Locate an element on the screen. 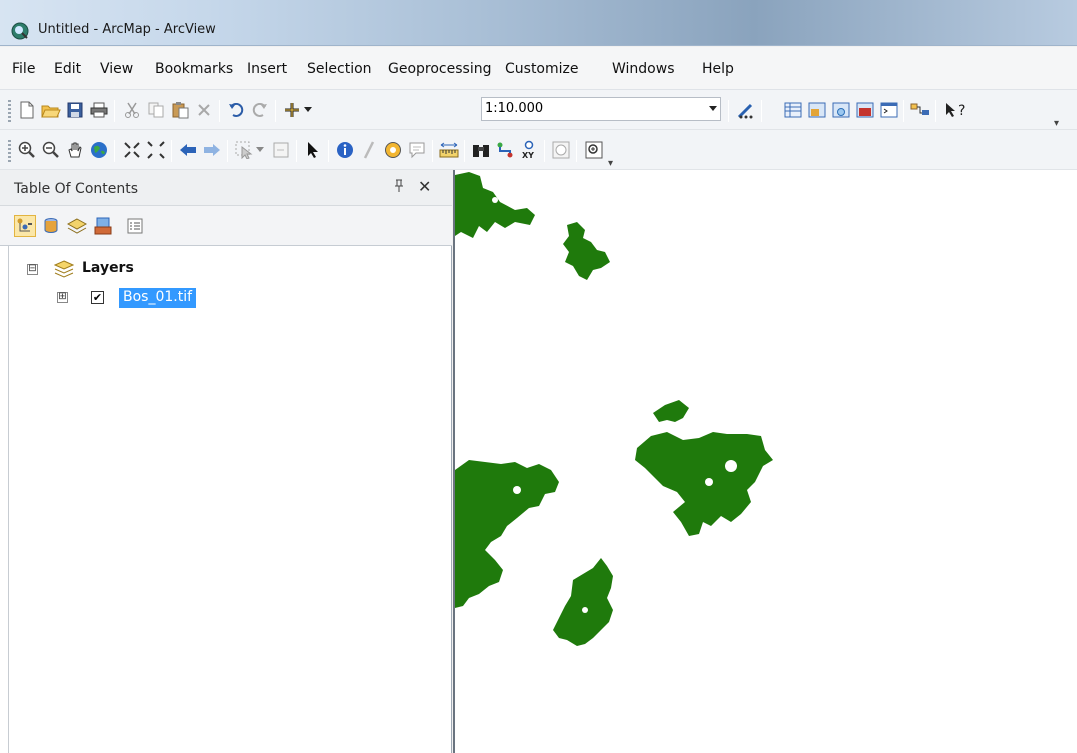  open-folder-icon is located at coordinates (51, 110).